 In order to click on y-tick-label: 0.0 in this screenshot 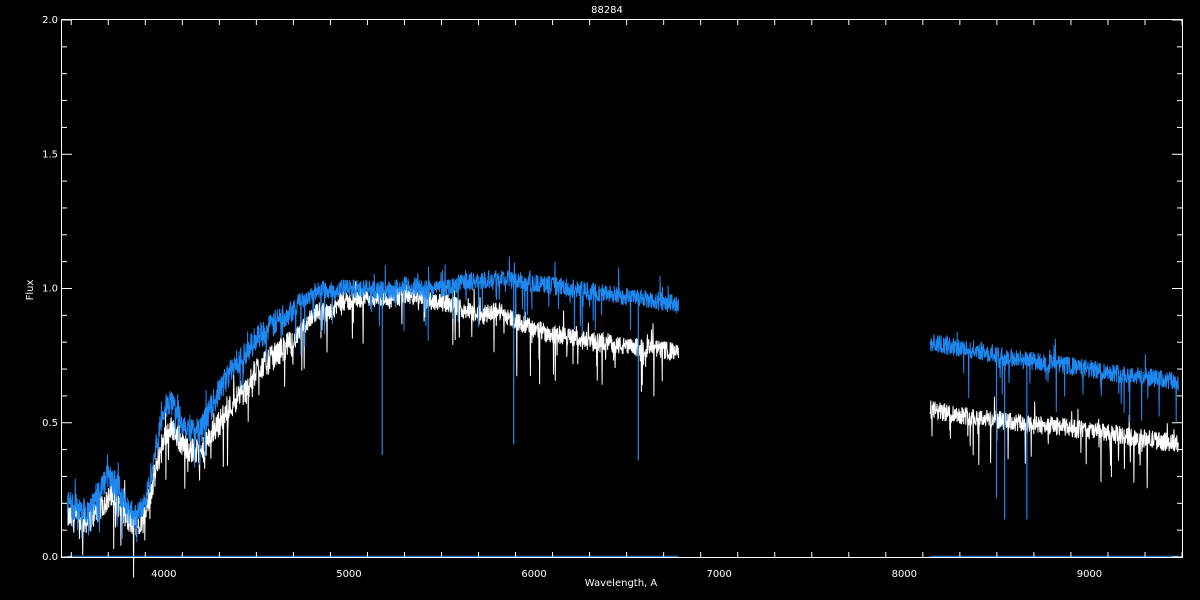, I will do `click(50, 557)`.